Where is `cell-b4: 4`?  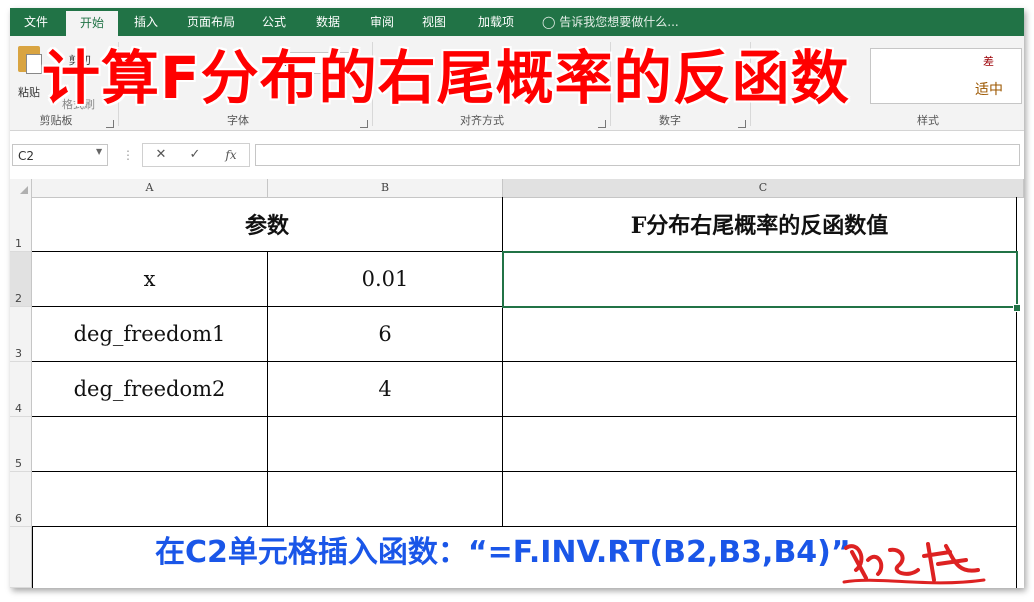 cell-b4: 4 is located at coordinates (385, 389).